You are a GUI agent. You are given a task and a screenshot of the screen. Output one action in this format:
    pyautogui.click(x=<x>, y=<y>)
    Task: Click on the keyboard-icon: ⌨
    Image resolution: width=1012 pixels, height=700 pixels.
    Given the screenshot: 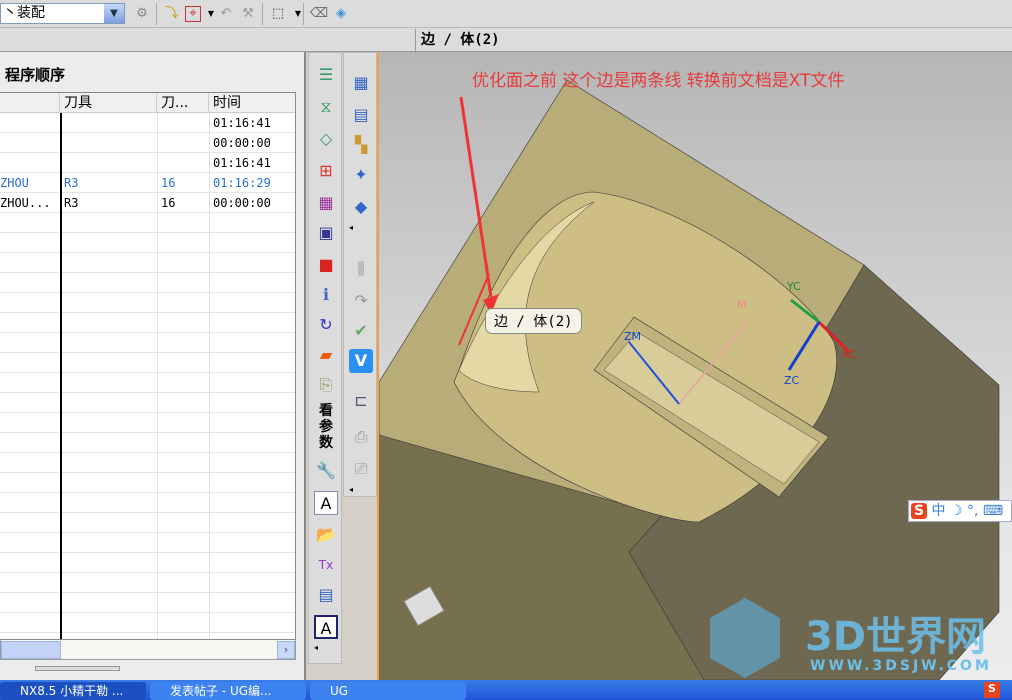 What is the action you would take?
    pyautogui.click(x=993, y=511)
    